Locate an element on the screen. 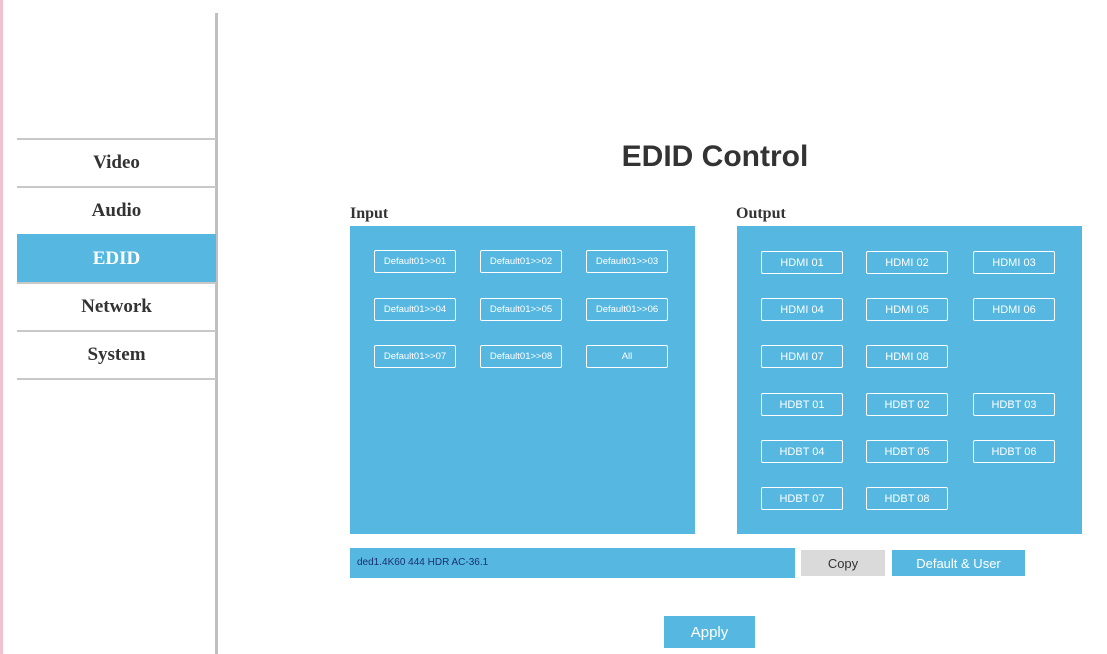  output-button-hdmi-07: HDMI 07 is located at coordinates (802, 356).